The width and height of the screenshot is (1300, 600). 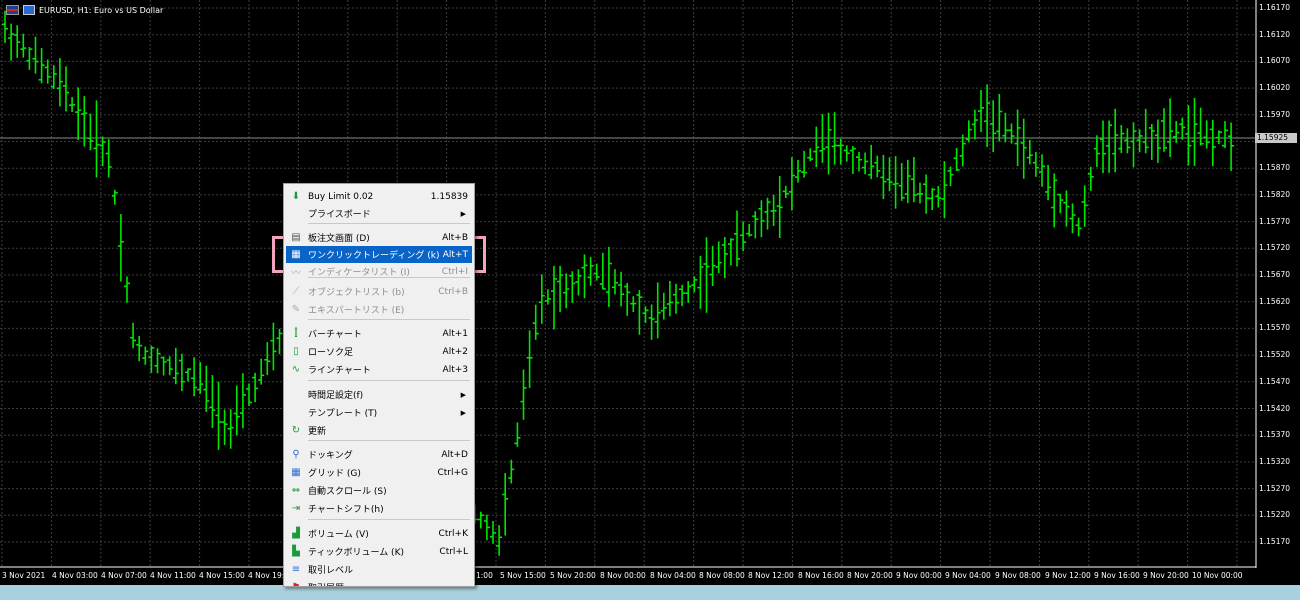 I want to click on price-tick-label: 1.15220, so click(x=1275, y=515).